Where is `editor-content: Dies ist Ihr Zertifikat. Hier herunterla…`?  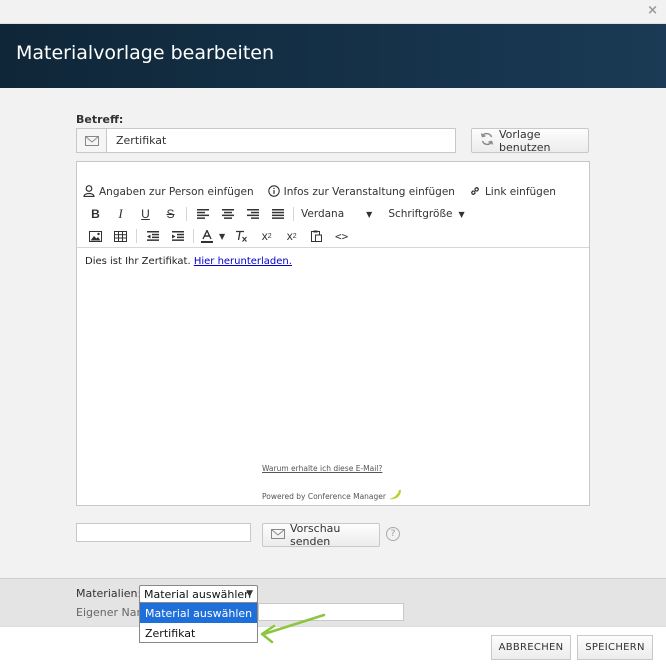 editor-content: Dies ist Ihr Zertifikat. Hier herunterla… is located at coordinates (188, 261).